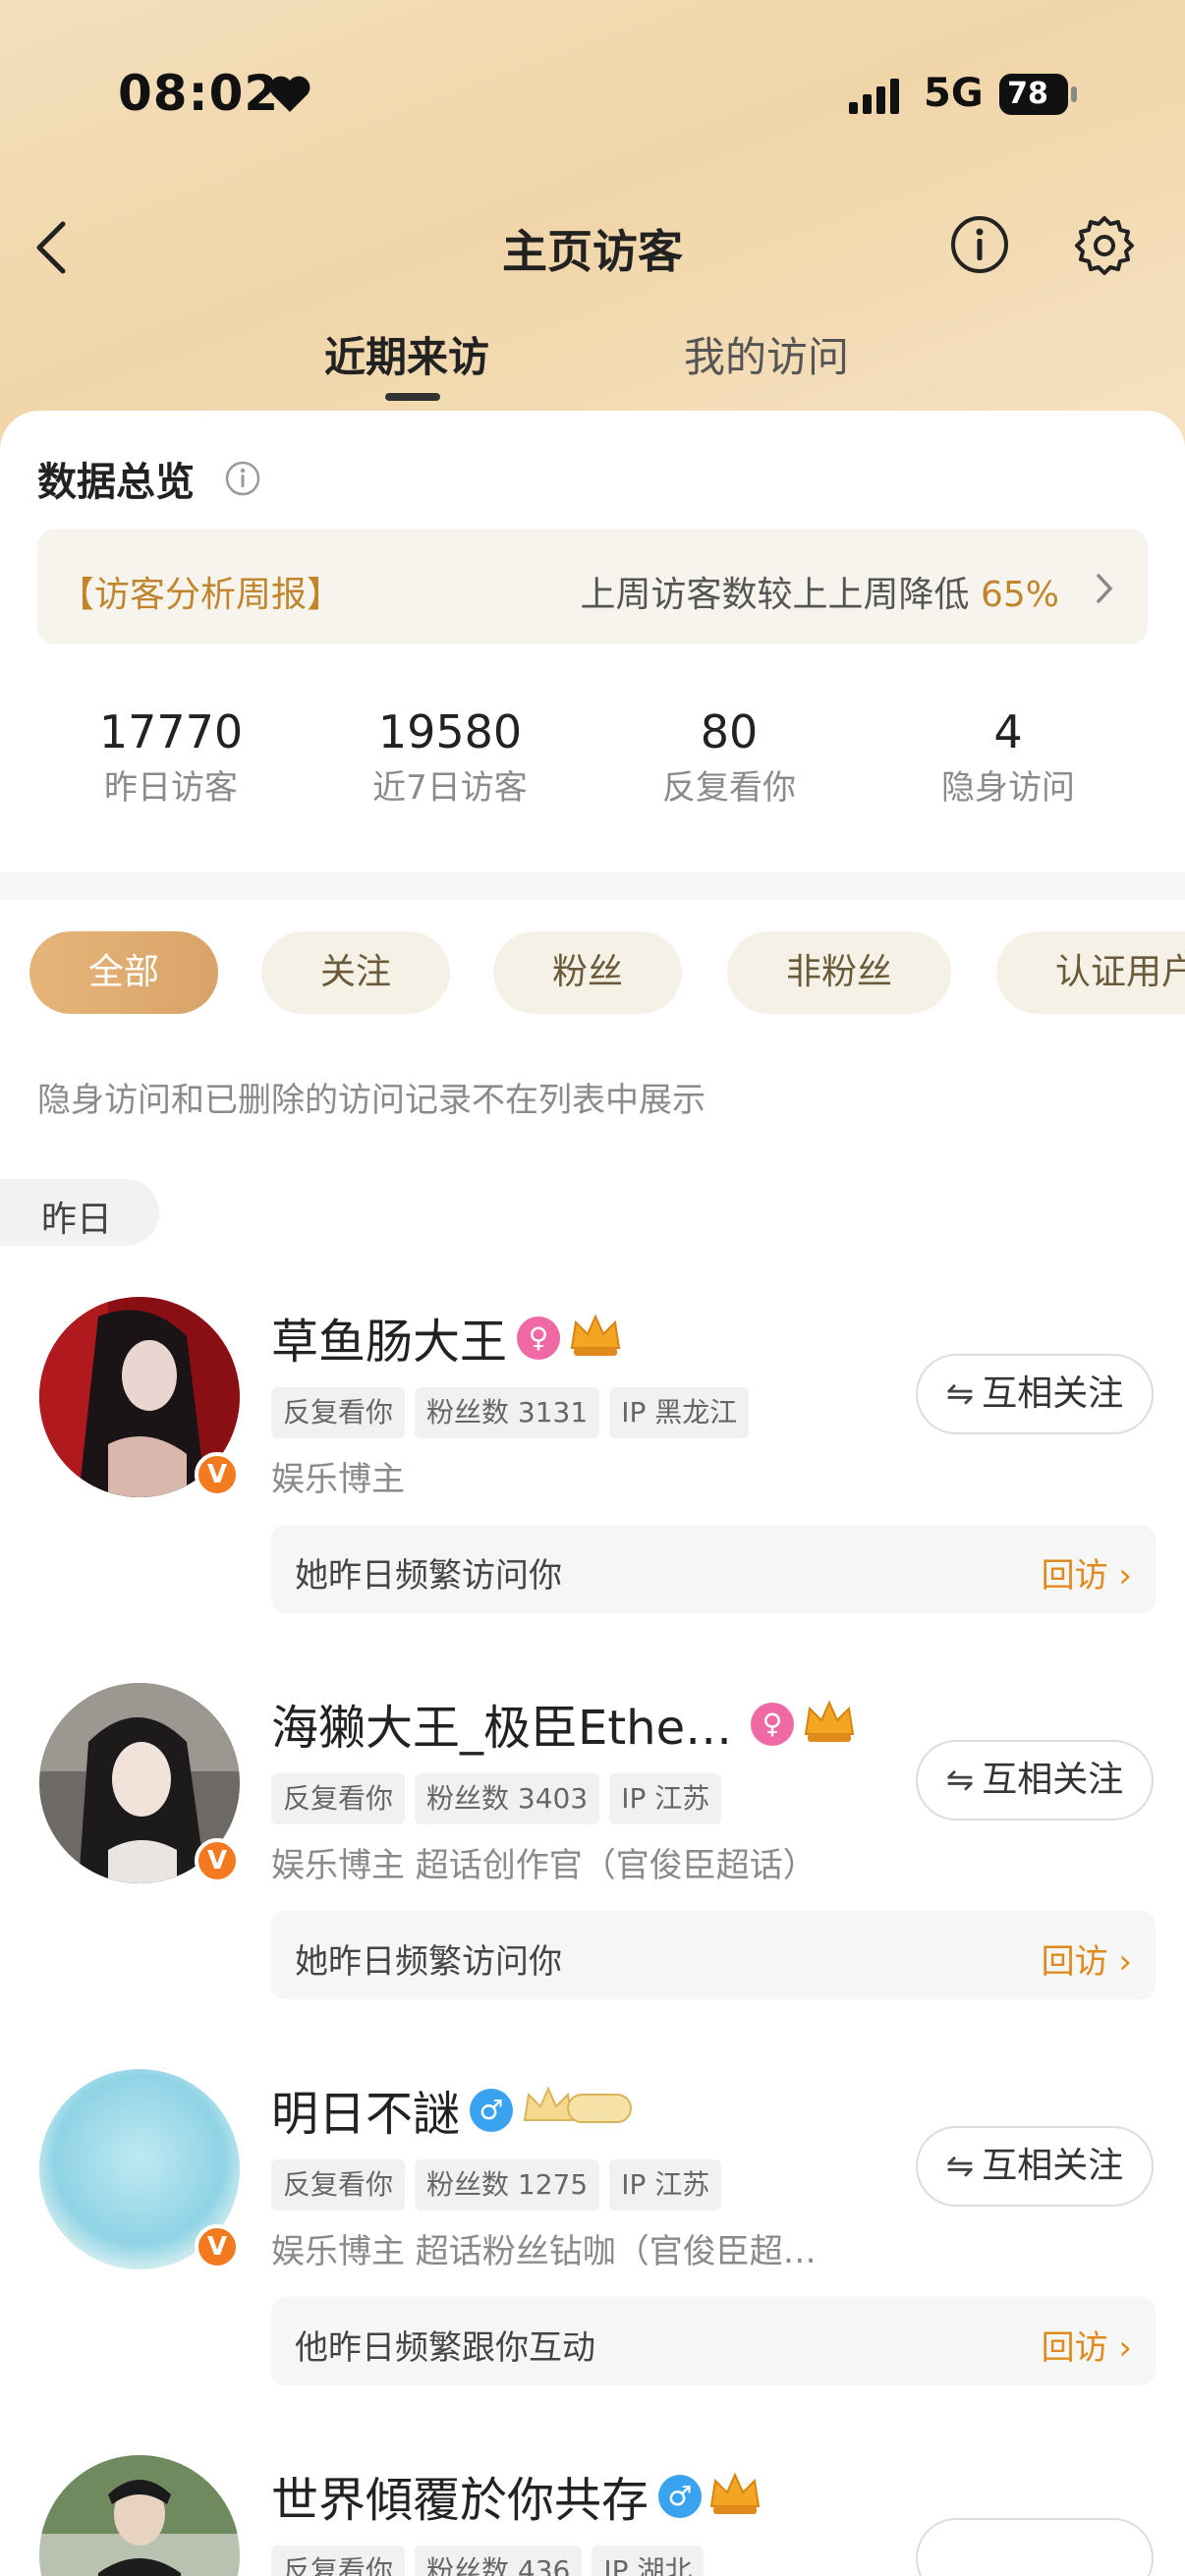 The height and width of the screenshot is (2576, 1185). I want to click on stat-value: 19580, so click(450, 731).